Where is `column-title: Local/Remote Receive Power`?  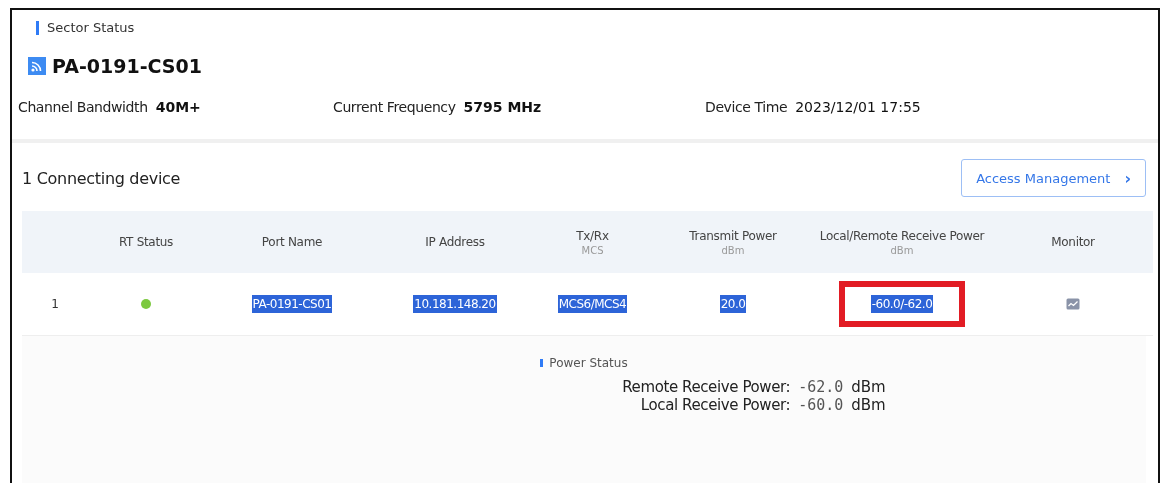
column-title: Local/Remote Receive Power is located at coordinates (902, 235).